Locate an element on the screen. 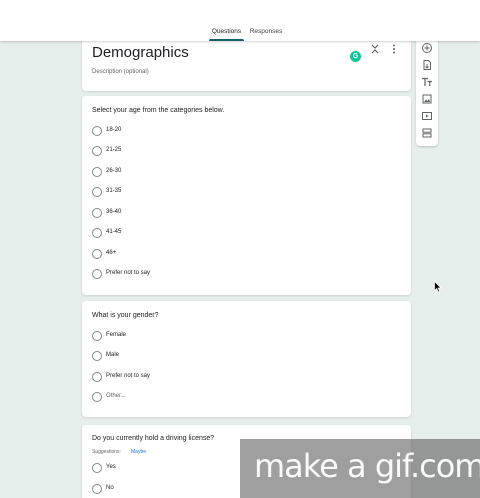 The height and width of the screenshot is (498, 480). option-label: 26-30 is located at coordinates (114, 171).